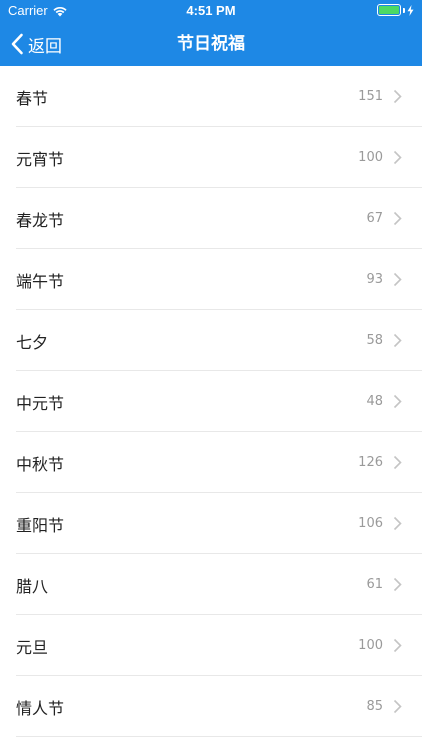 This screenshot has height=750, width=422. I want to click on item-label: 中元节, so click(40, 403).